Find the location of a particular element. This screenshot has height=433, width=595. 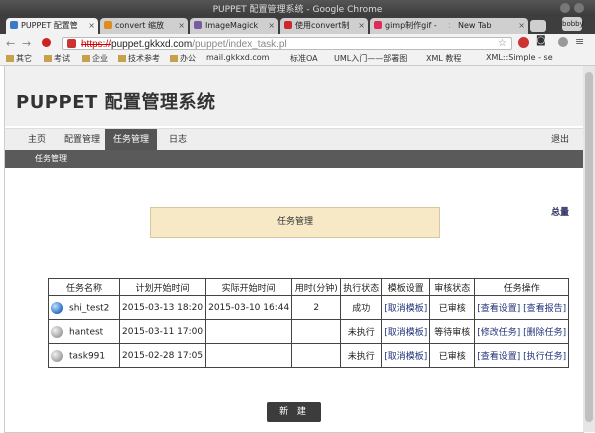

actual-start is located at coordinates (249, 331).